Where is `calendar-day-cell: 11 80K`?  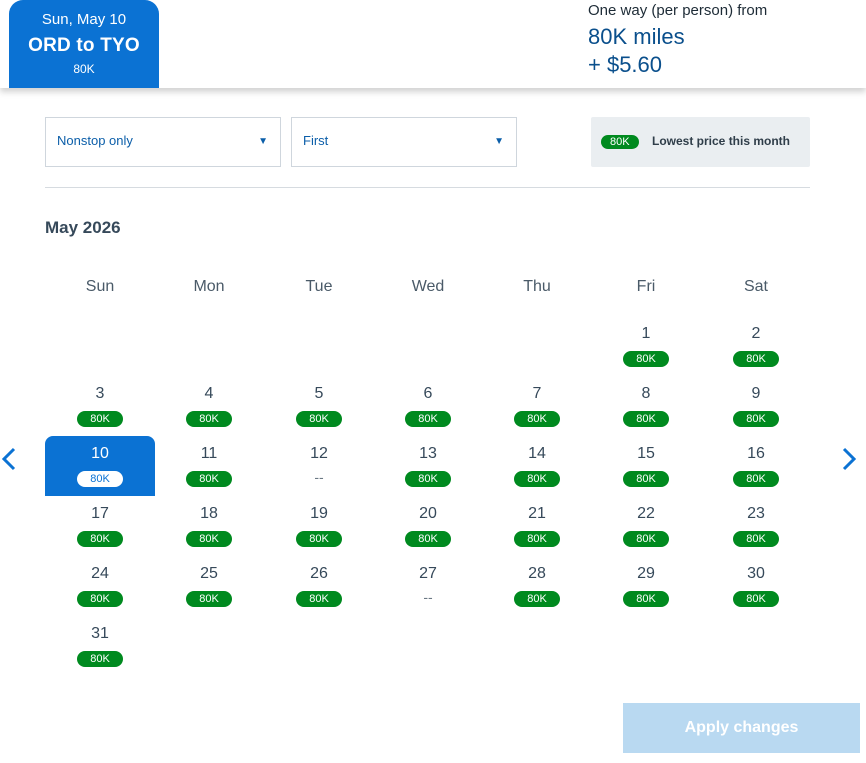
calendar-day-cell: 11 80K is located at coordinates (209, 466).